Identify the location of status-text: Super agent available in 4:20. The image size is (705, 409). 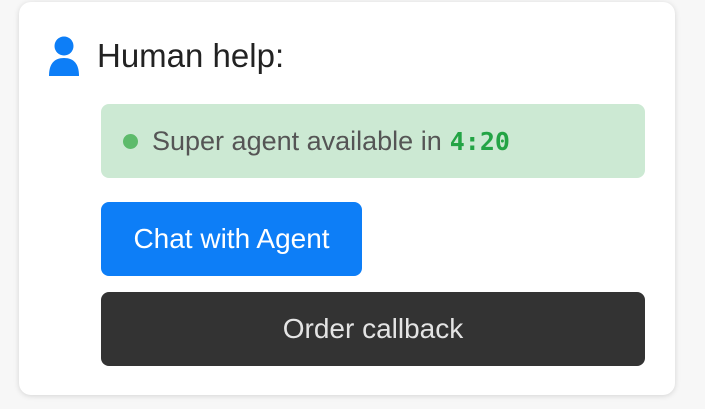
(331, 141).